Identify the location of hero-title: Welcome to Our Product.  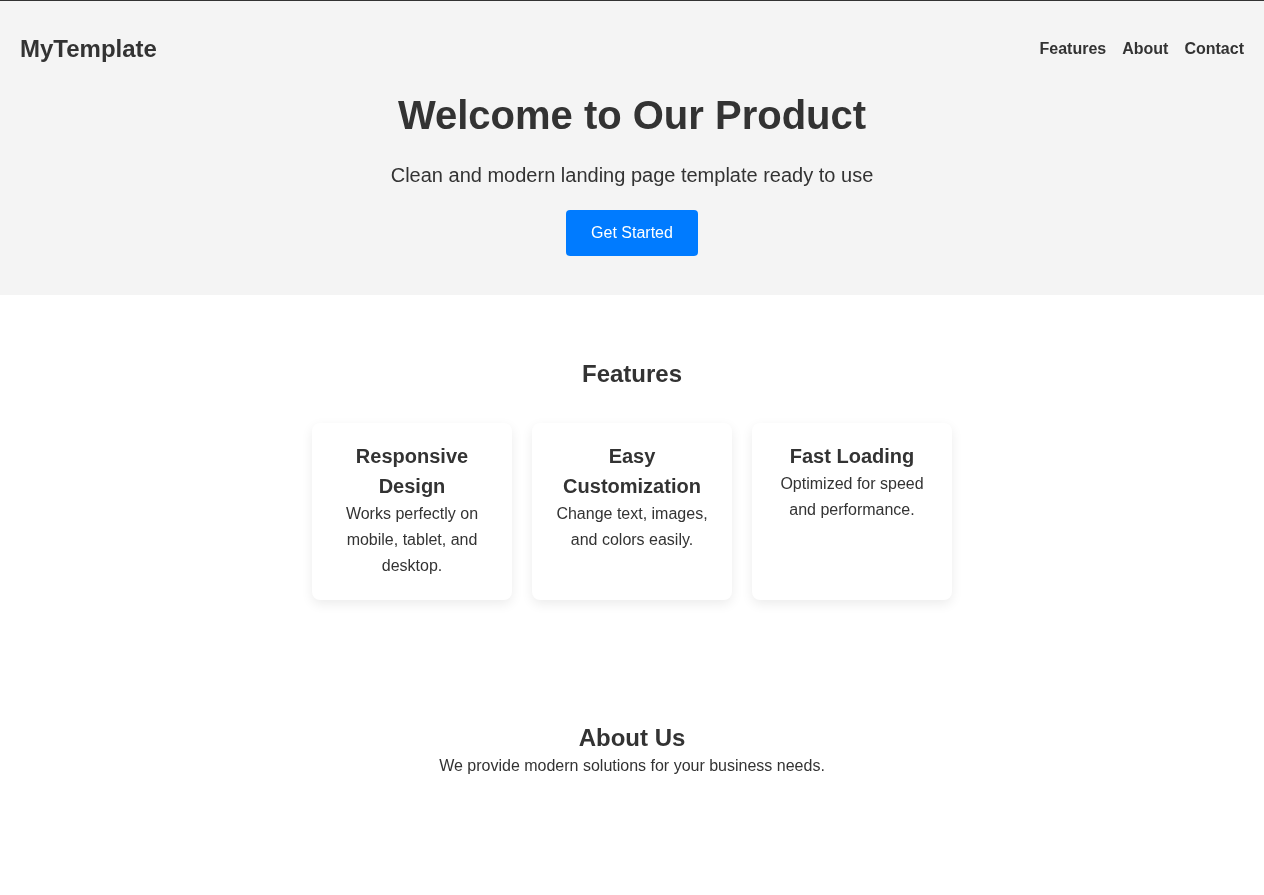
(632, 115).